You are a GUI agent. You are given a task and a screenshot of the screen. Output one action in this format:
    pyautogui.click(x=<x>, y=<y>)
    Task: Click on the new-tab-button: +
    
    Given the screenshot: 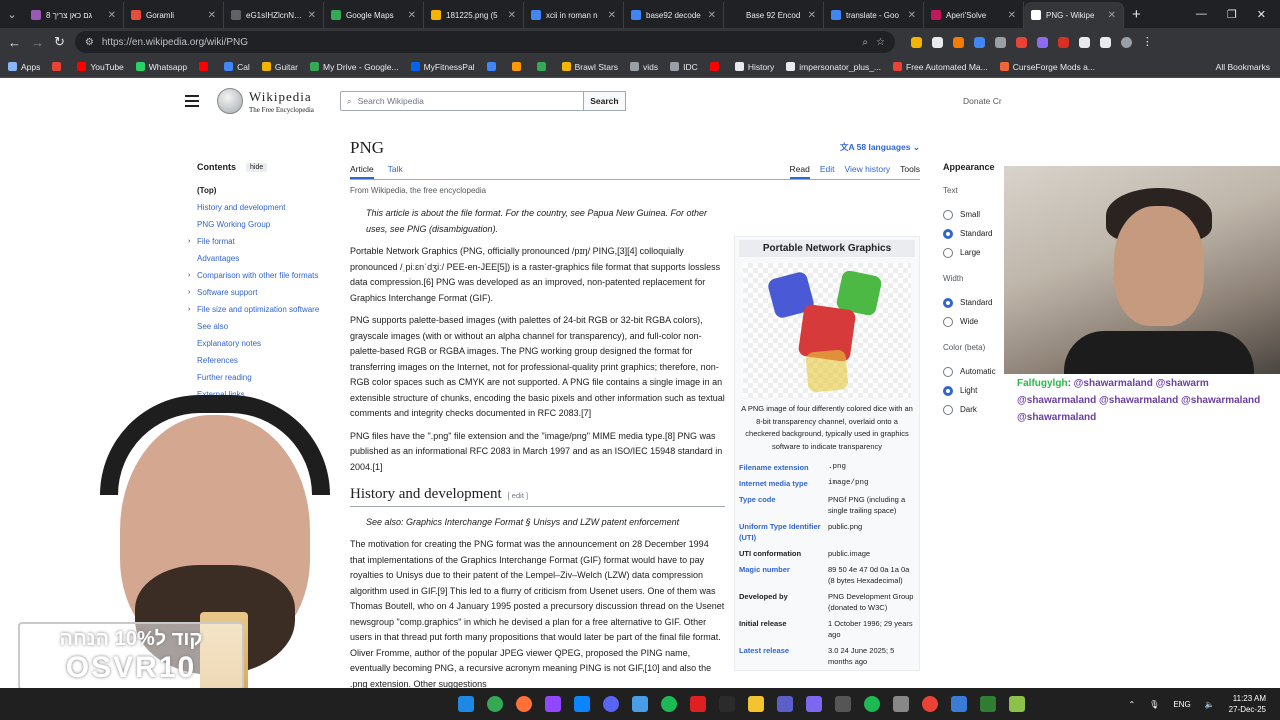 What is the action you would take?
    pyautogui.click(x=1136, y=14)
    